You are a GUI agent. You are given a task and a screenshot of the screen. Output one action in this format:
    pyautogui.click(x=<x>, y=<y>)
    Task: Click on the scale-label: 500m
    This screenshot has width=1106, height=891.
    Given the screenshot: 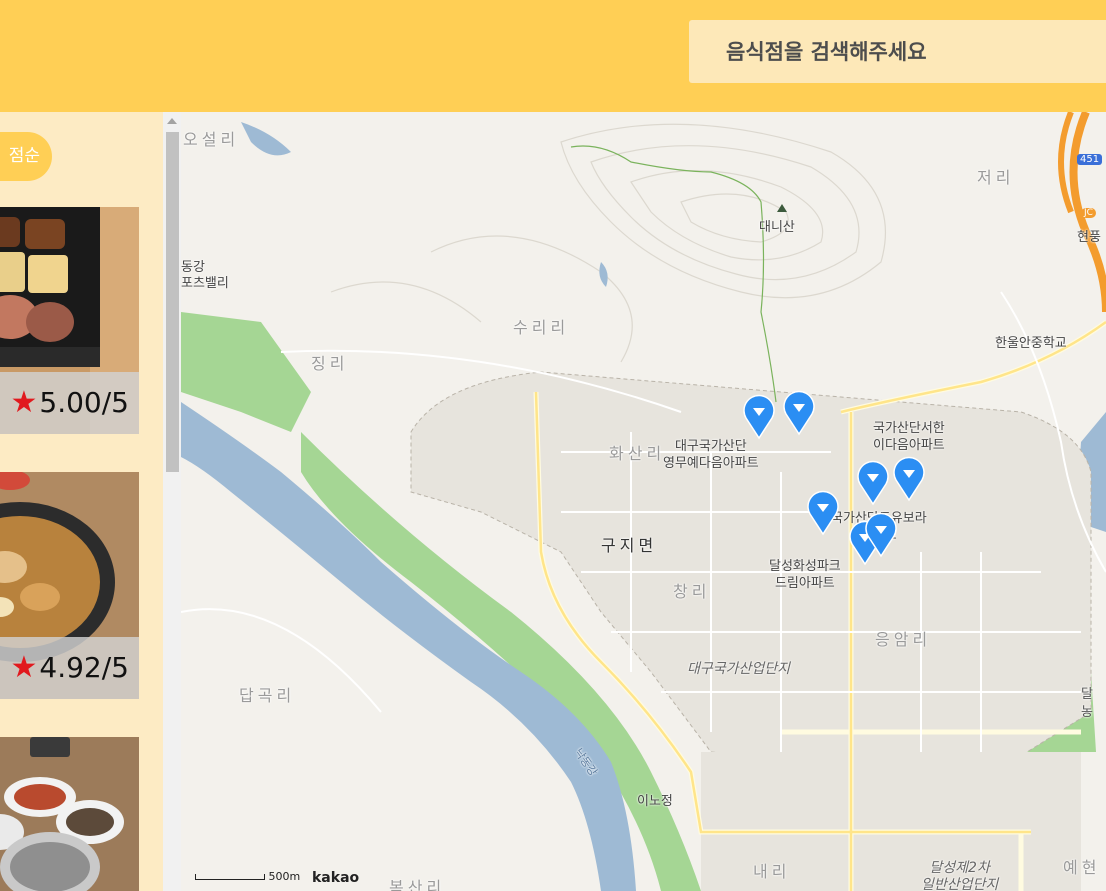 What is the action you would take?
    pyautogui.click(x=284, y=876)
    